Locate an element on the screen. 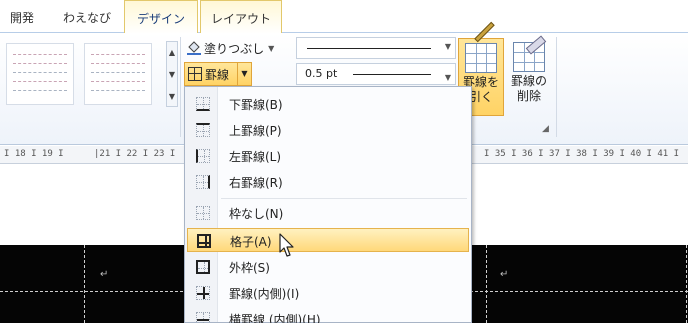  scroll-down-icon: ▼ is located at coordinates (172, 75).